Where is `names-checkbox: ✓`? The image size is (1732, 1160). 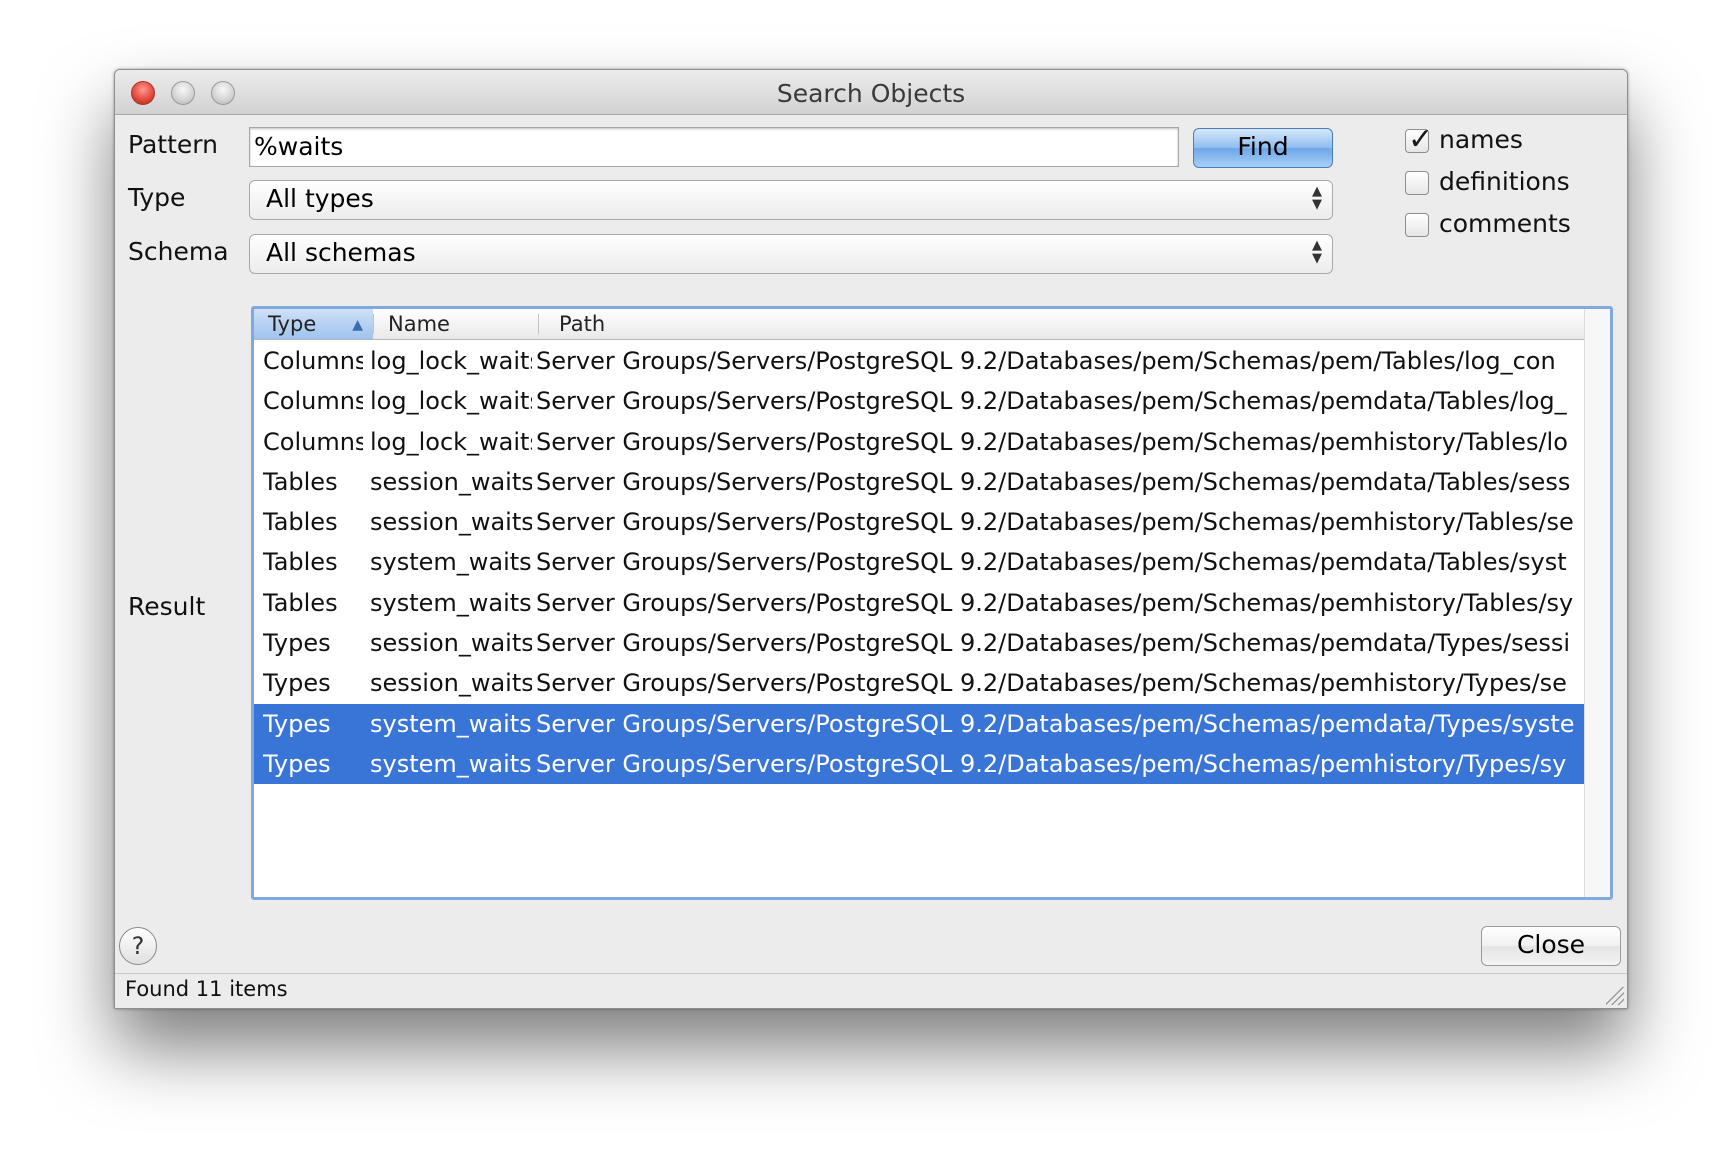
names-checkbox: ✓ is located at coordinates (1419, 139).